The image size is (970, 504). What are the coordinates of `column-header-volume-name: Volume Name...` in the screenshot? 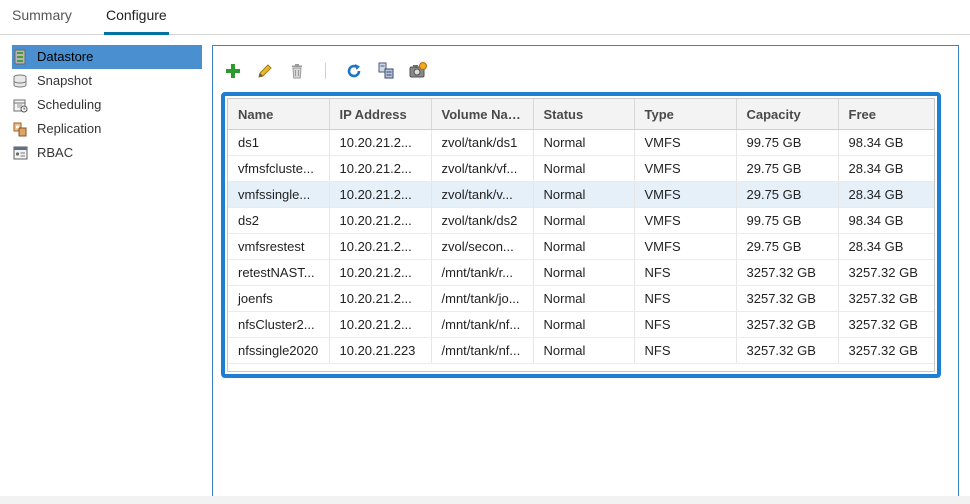 It's located at (482, 114).